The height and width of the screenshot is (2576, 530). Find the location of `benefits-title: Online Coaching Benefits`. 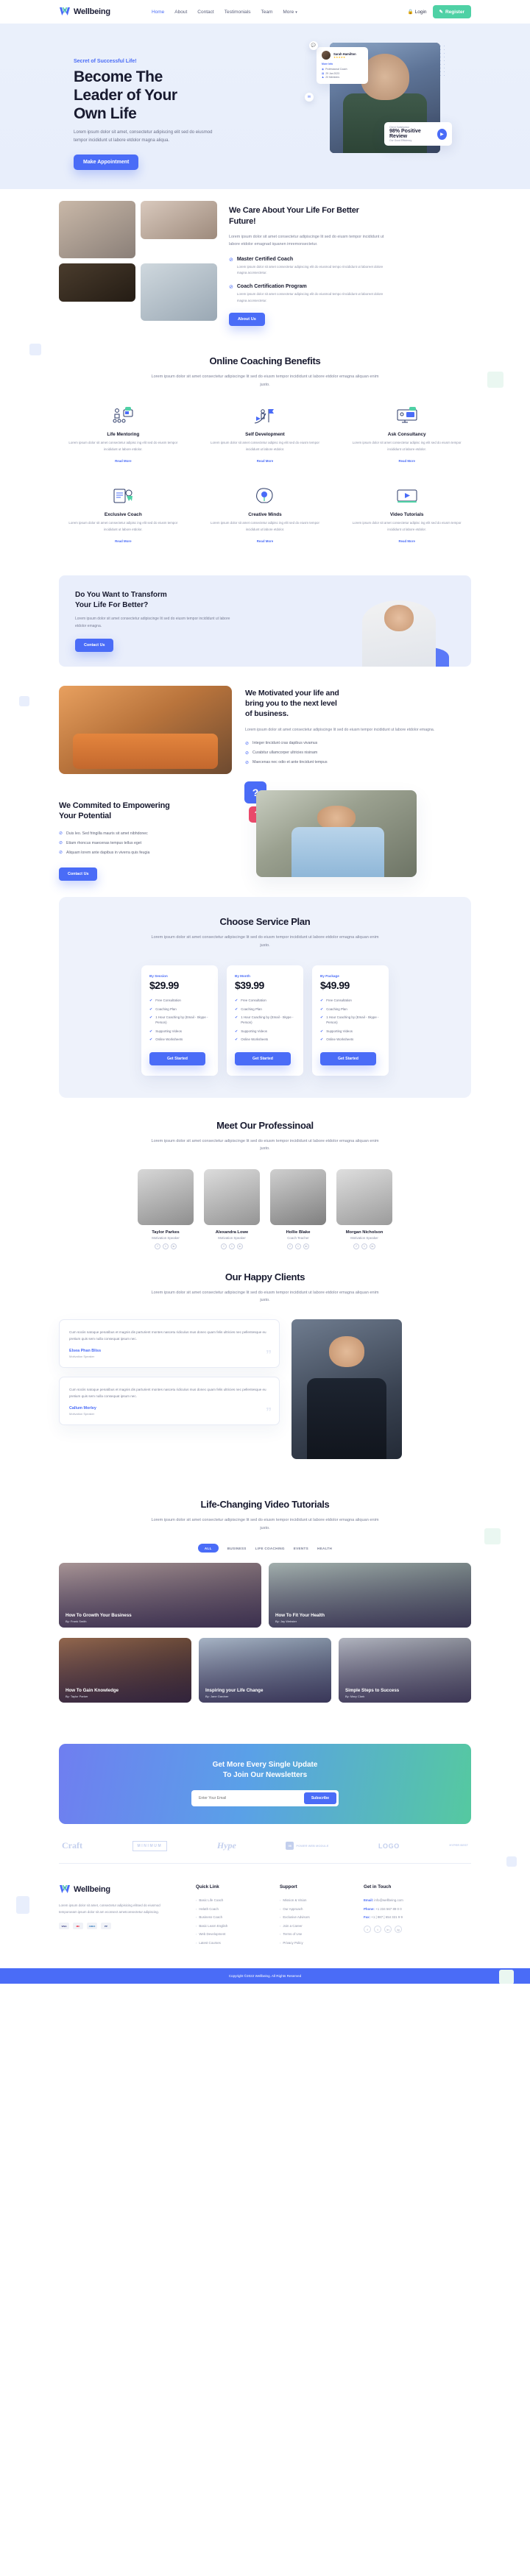

benefits-title: Online Coaching Benefits is located at coordinates (265, 361).